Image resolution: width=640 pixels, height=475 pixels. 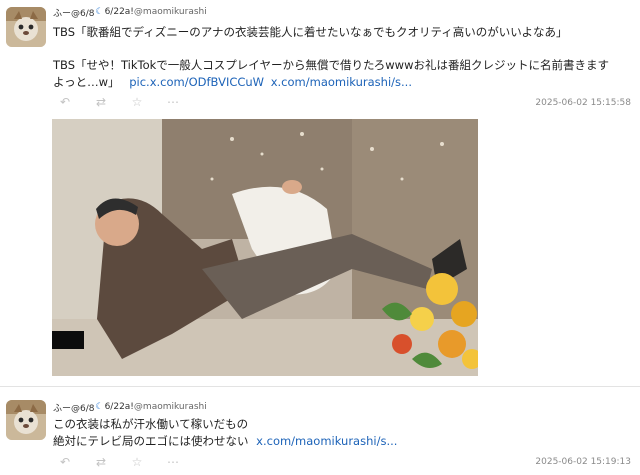 What do you see at coordinates (583, 103) in the screenshot?
I see `timestamp: 2025-06-02 15:15:58` at bounding box center [583, 103].